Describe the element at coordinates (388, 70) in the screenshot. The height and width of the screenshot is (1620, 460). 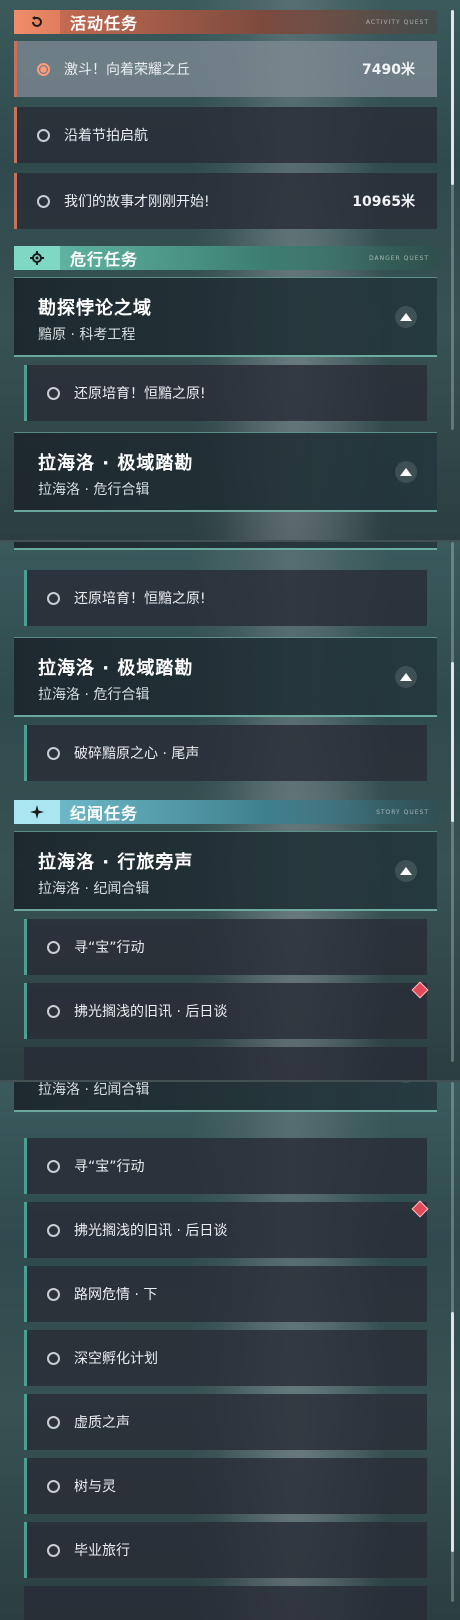
I see `task-distance: 7490米` at that location.